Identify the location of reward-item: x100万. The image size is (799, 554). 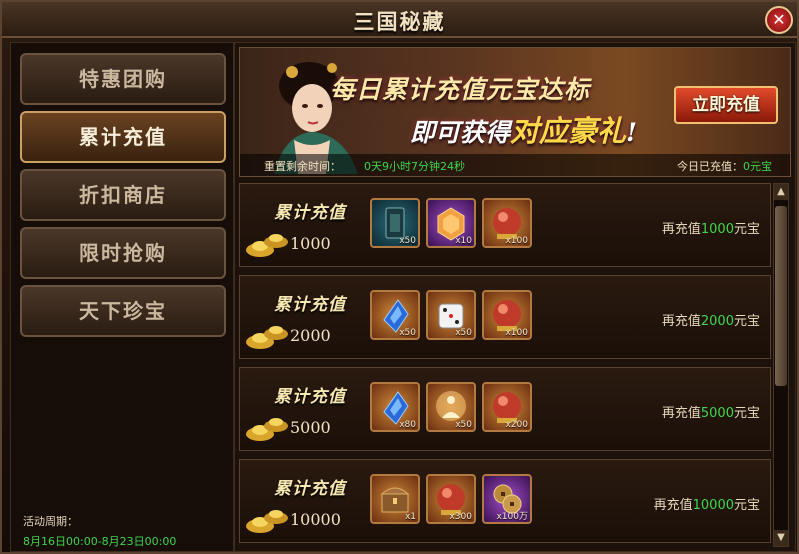
(507, 499).